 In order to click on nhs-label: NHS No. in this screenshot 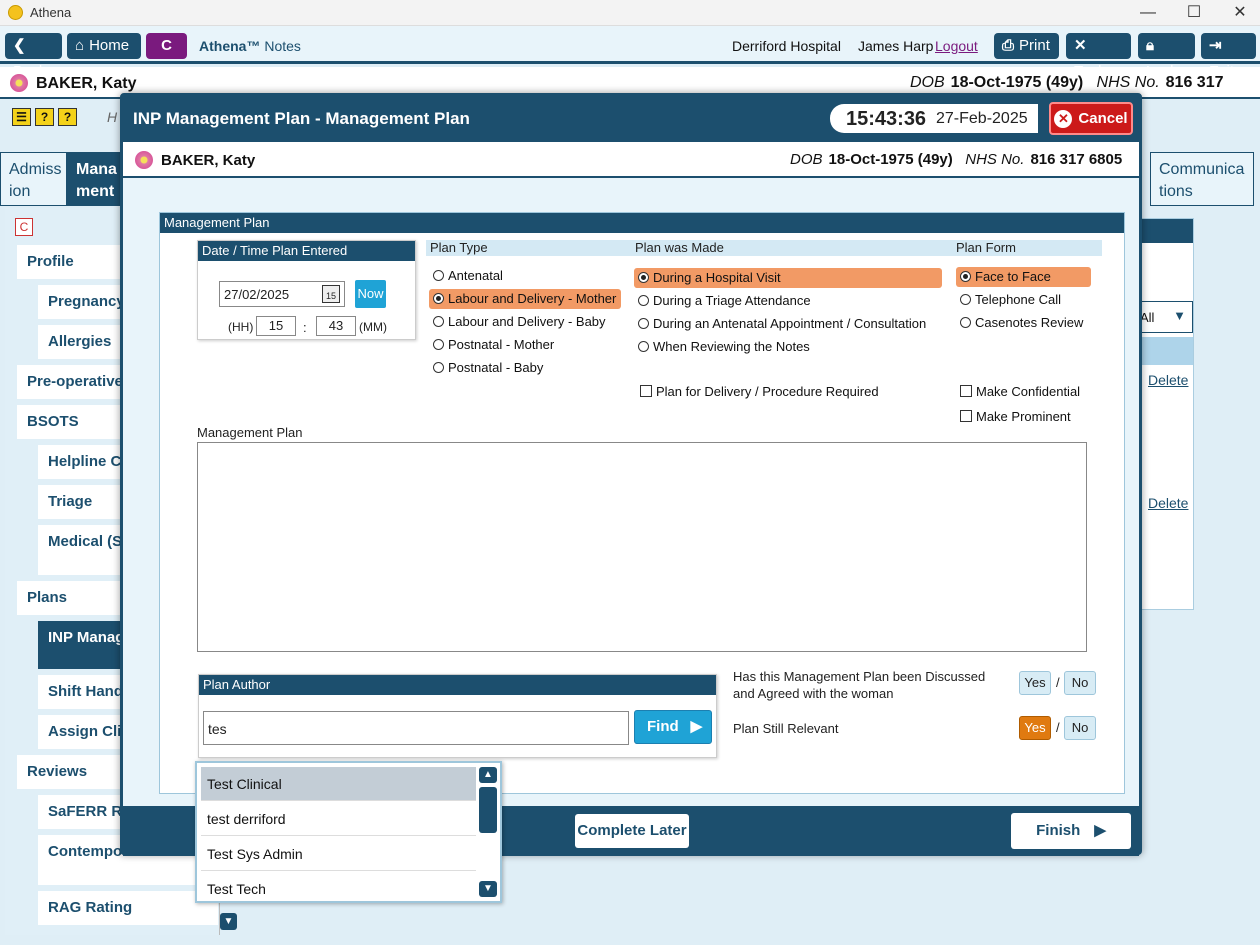, I will do `click(1128, 82)`.